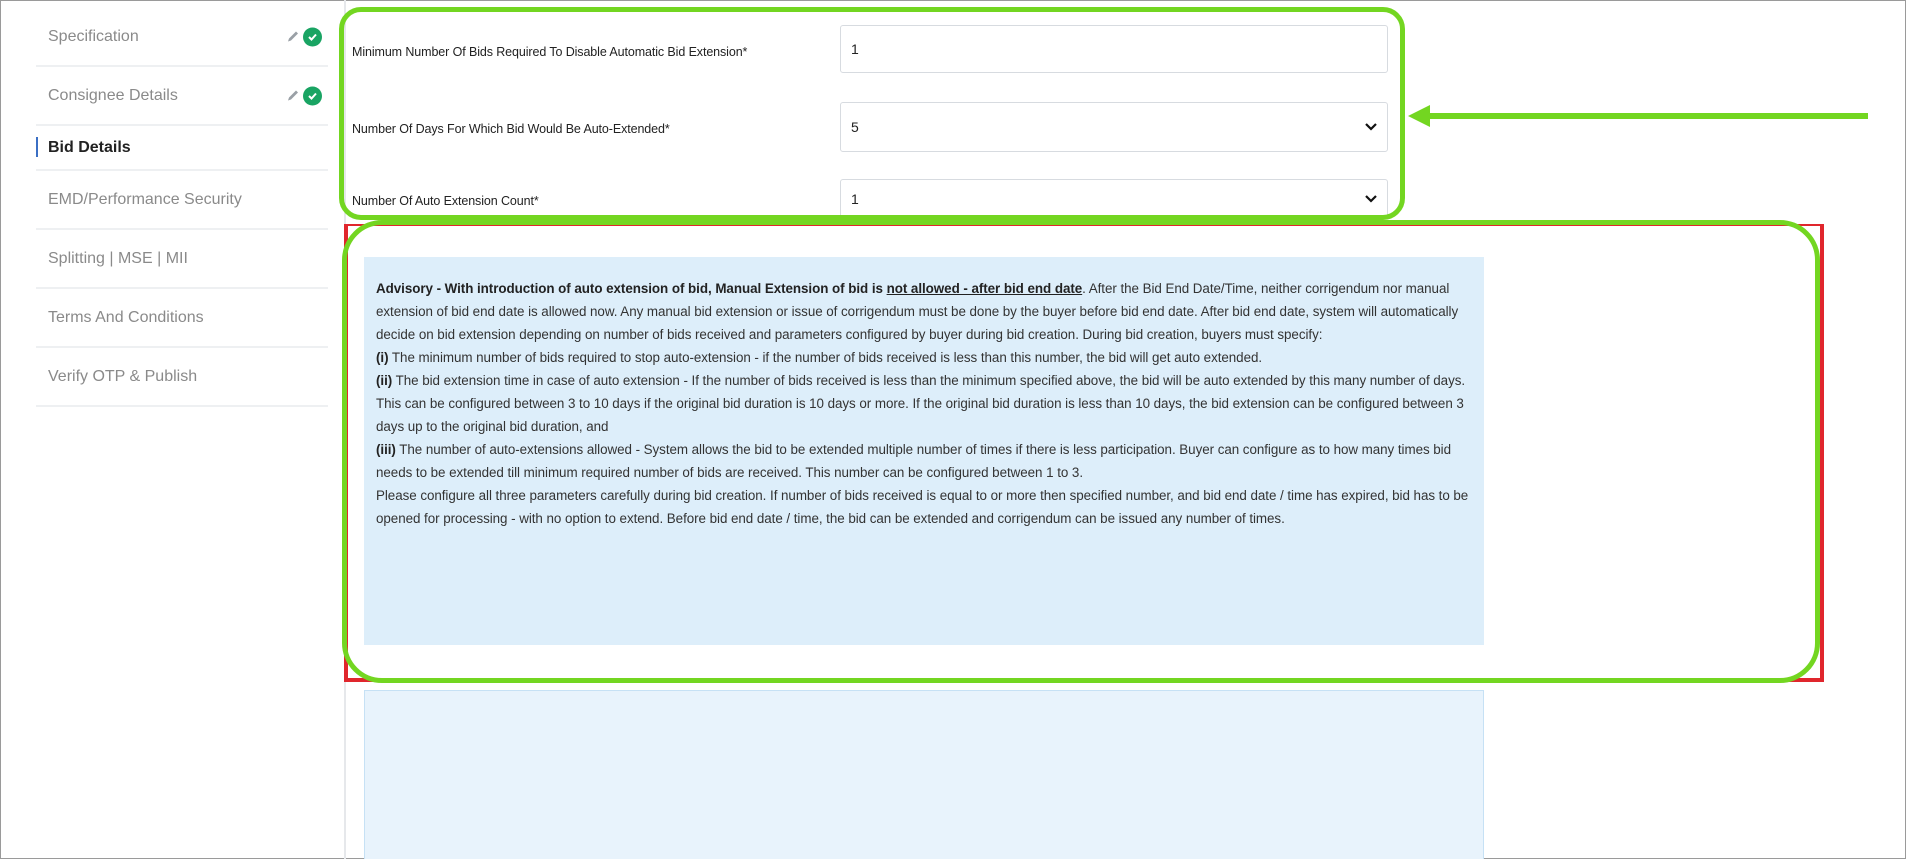 This screenshot has width=1906, height=859. I want to click on sidebar-item-bid-details: Bid Details, so click(182, 148).